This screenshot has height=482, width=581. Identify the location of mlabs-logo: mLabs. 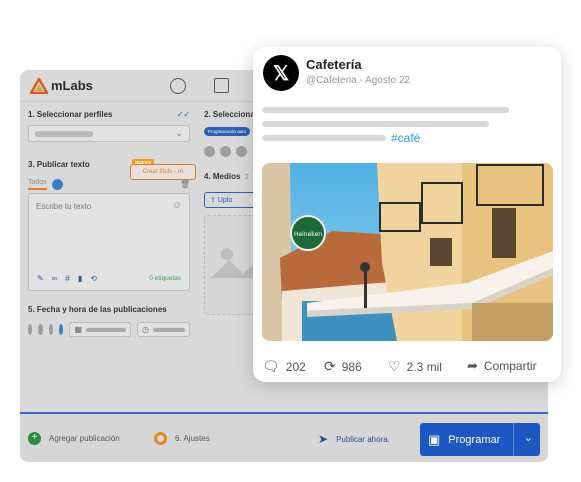
(61, 85).